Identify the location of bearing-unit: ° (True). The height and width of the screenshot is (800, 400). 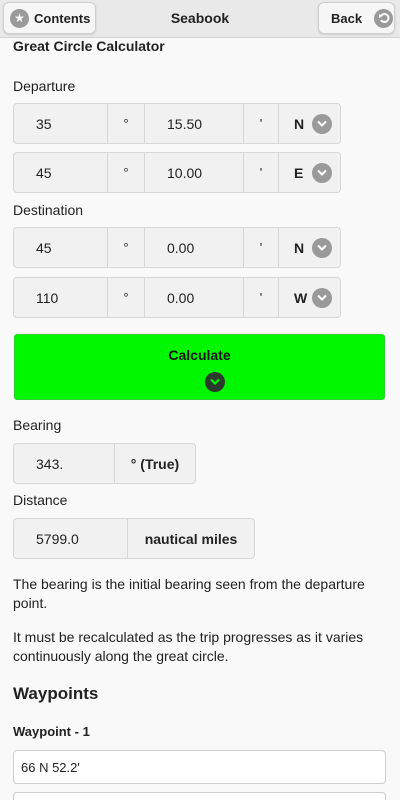
(155, 463).